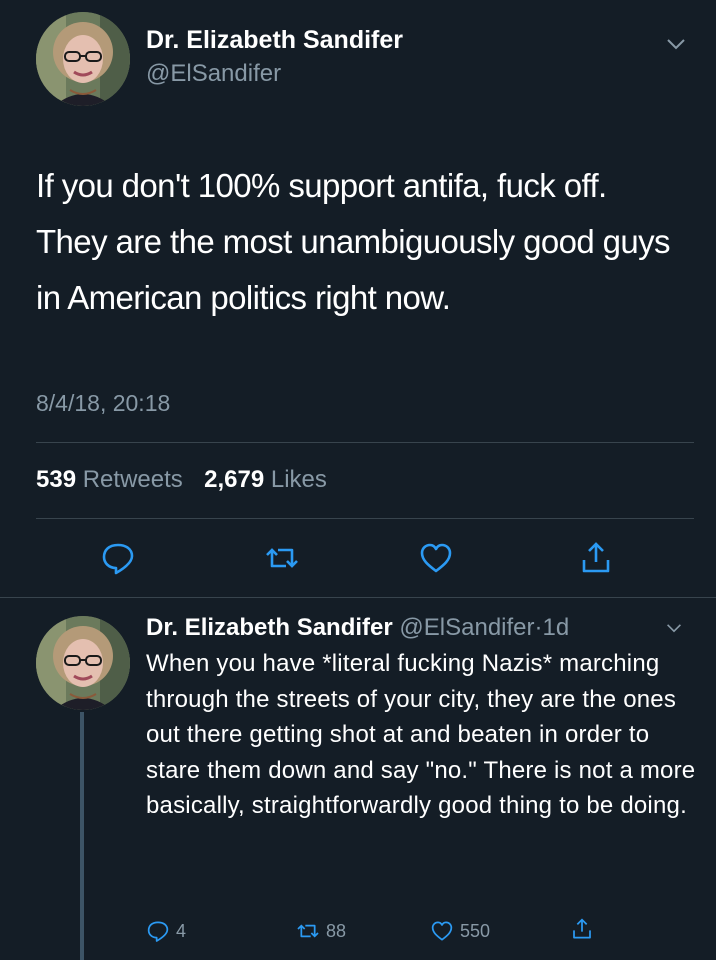  I want to click on reply-header: Dr. Elizabeth Sandifer @ElSandifer·1d, so click(357, 628).